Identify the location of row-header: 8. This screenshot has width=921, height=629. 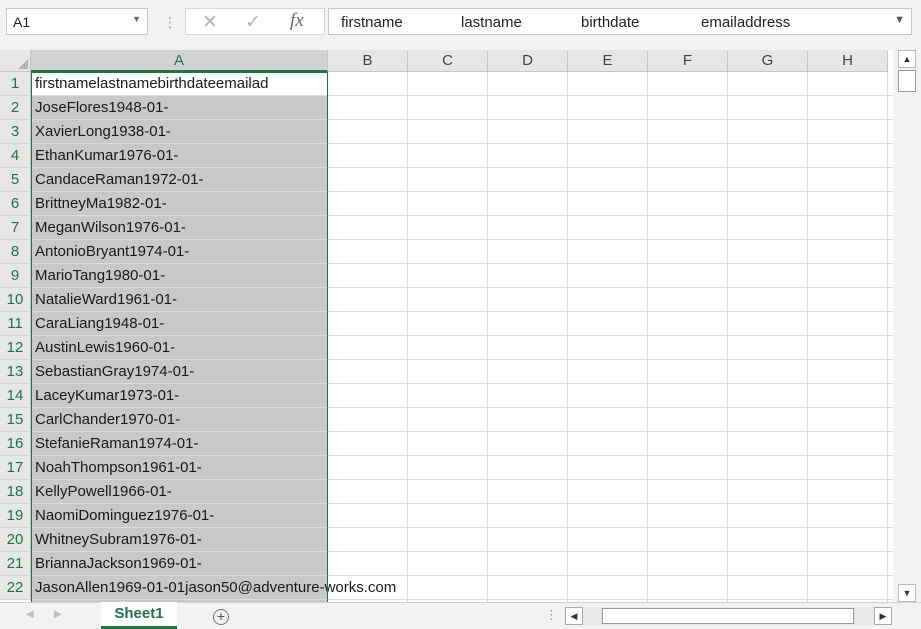
(15, 252).